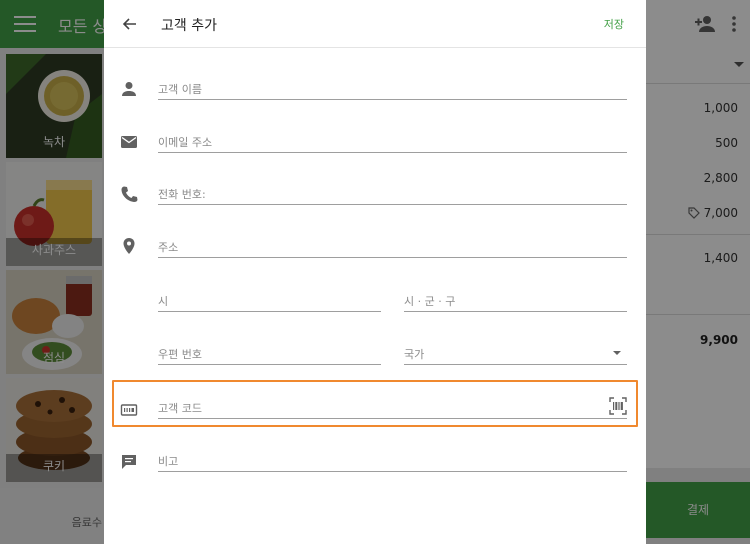 The image size is (750, 544). I want to click on region-placeholder: 시 · 군 · 구, so click(430, 301).